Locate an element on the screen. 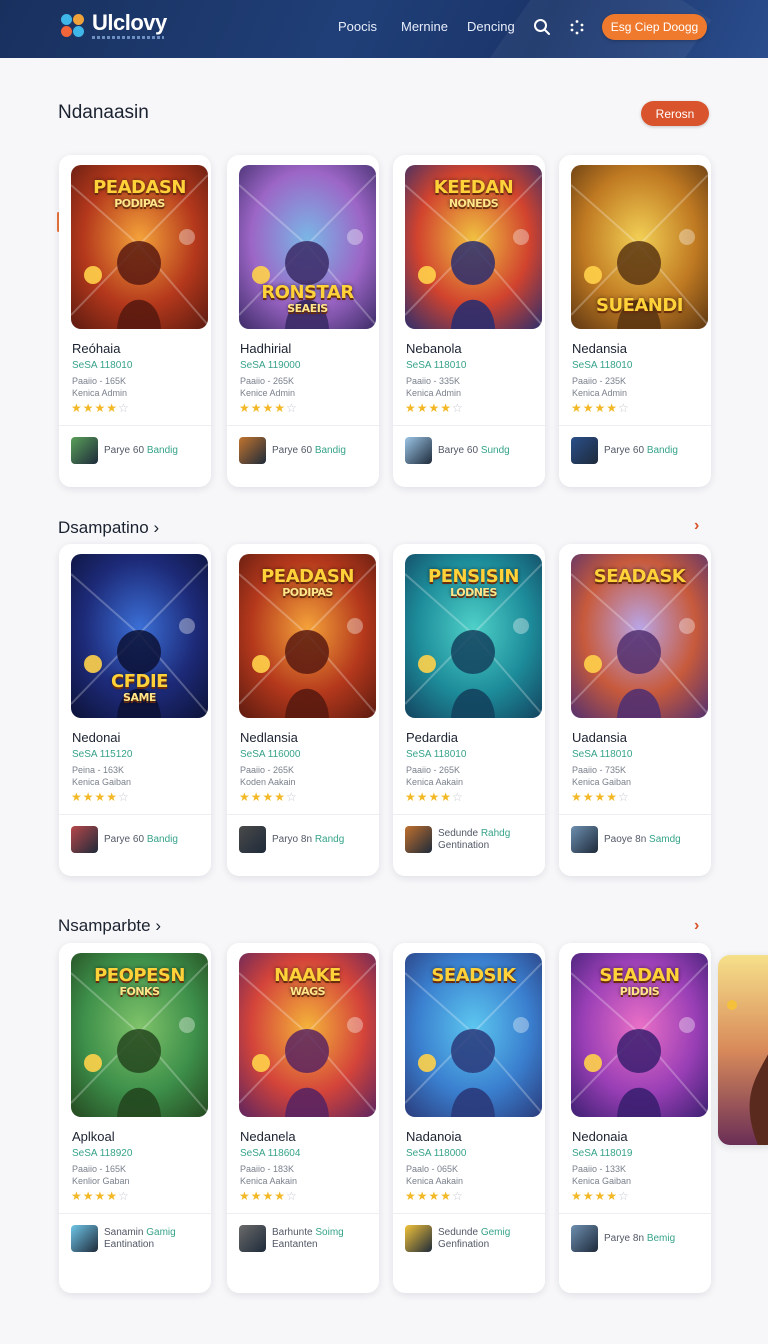 The image size is (768, 1344). game-cover-art: PEOPESN FONKS is located at coordinates (139, 1035).